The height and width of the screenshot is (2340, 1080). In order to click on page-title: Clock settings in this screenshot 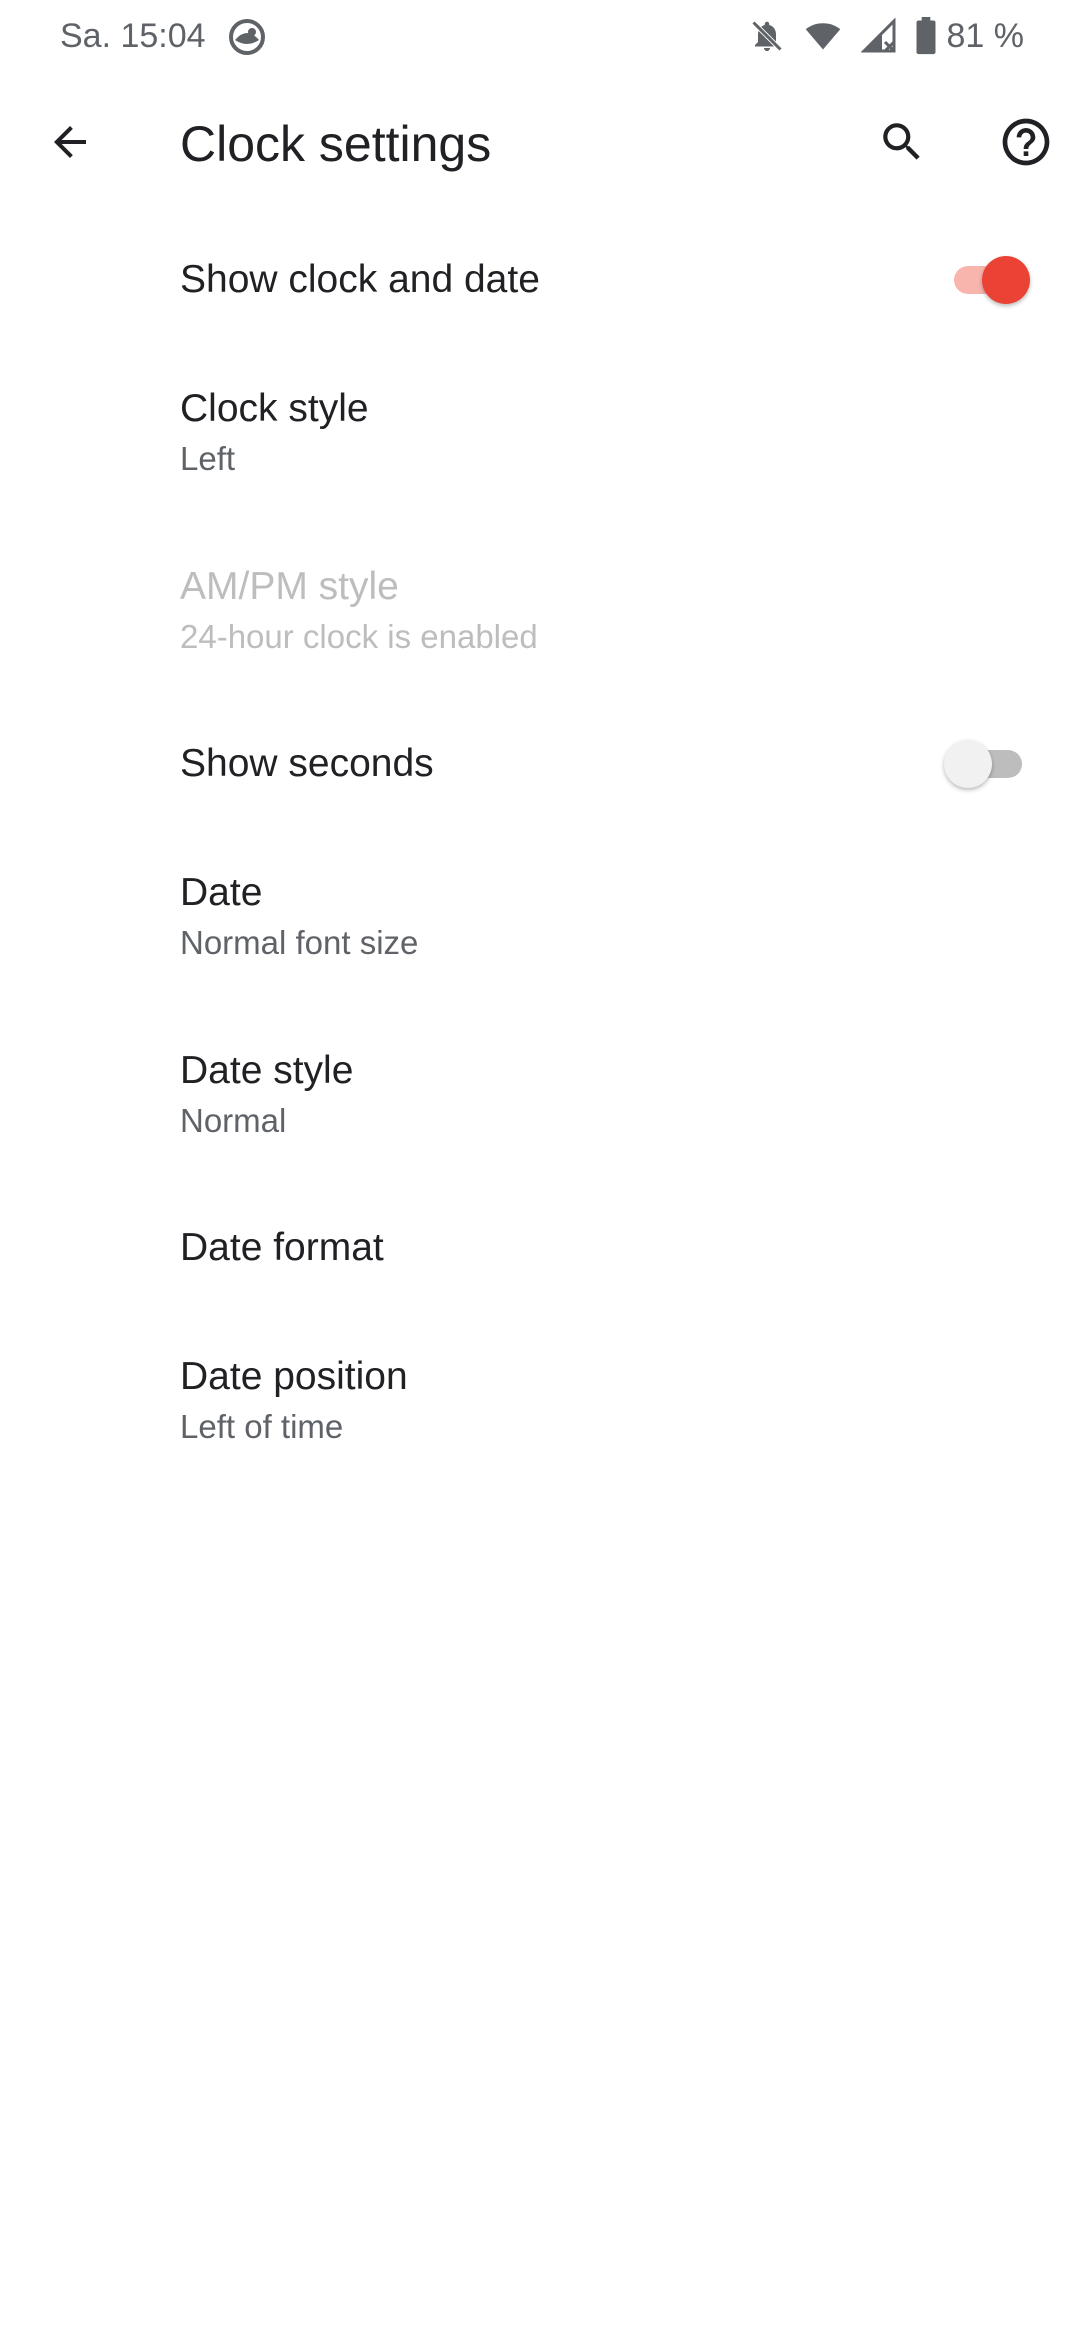, I will do `click(336, 144)`.